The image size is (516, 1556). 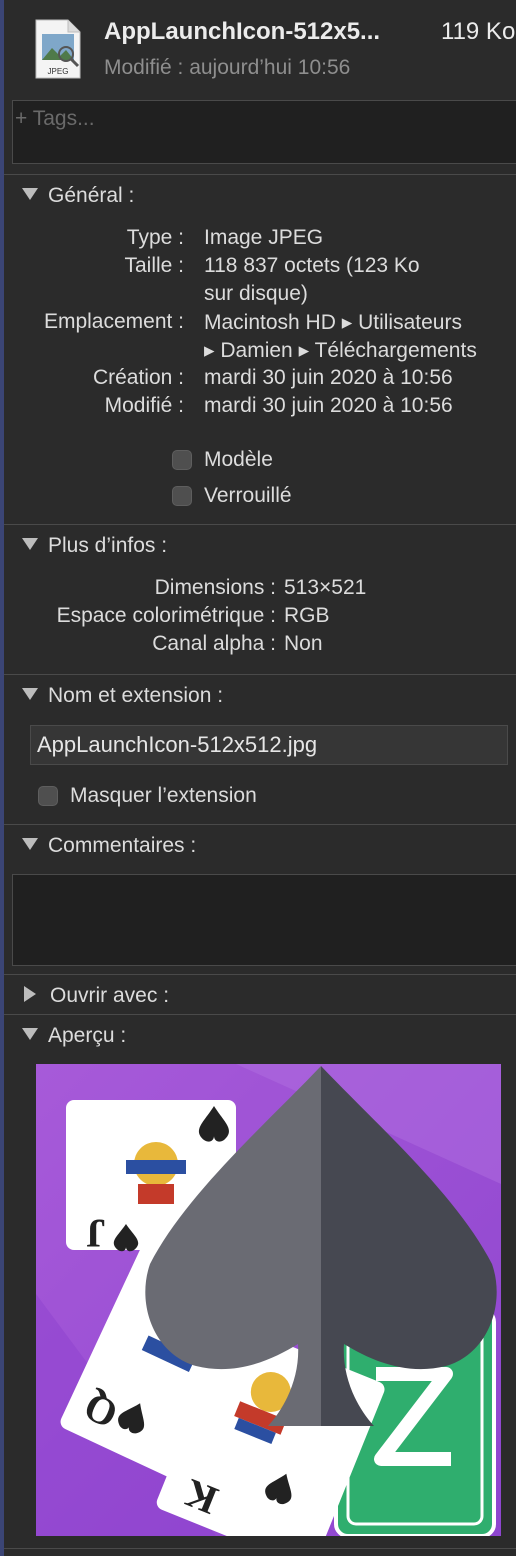 What do you see at coordinates (144, 405) in the screenshot?
I see `label-modified: Modifié :` at bounding box center [144, 405].